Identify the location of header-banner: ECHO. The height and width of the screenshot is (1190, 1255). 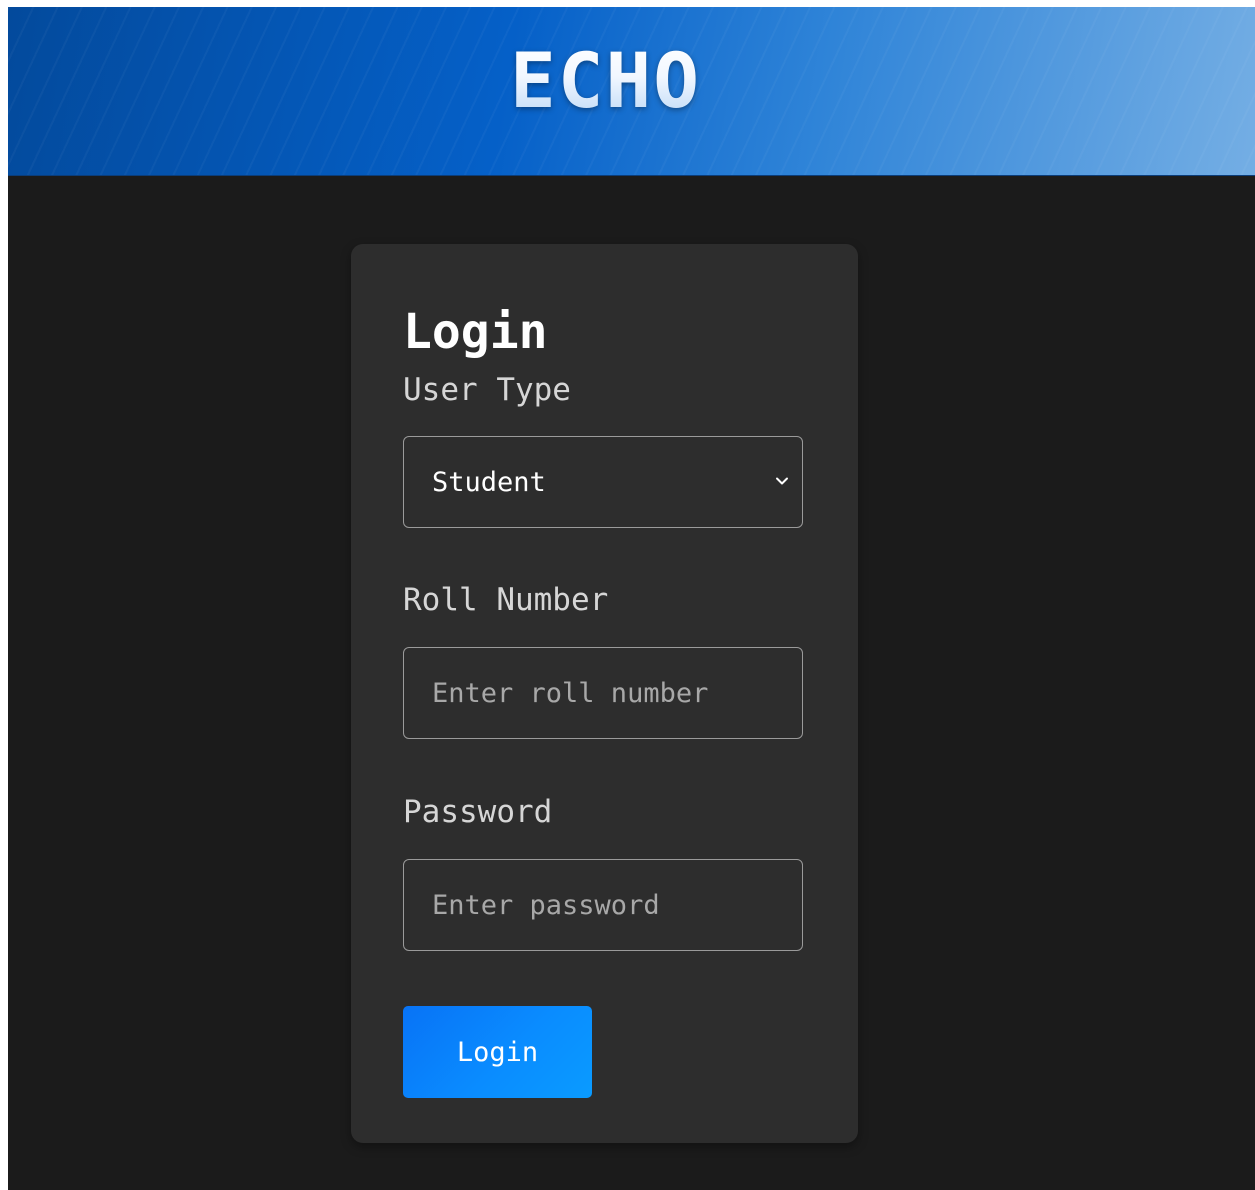
(631, 91).